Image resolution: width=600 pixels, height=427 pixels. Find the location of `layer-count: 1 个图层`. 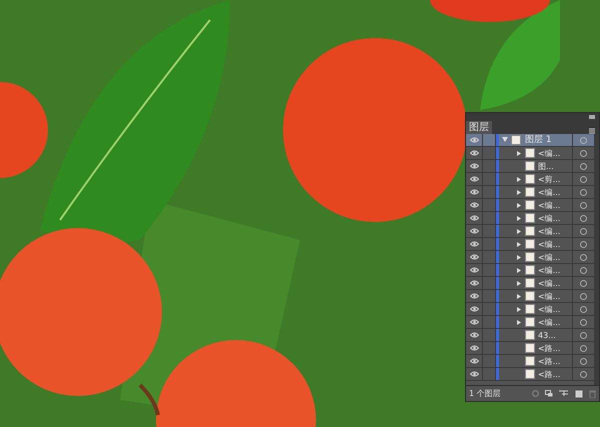

layer-count: 1 个图层 is located at coordinates (485, 394).